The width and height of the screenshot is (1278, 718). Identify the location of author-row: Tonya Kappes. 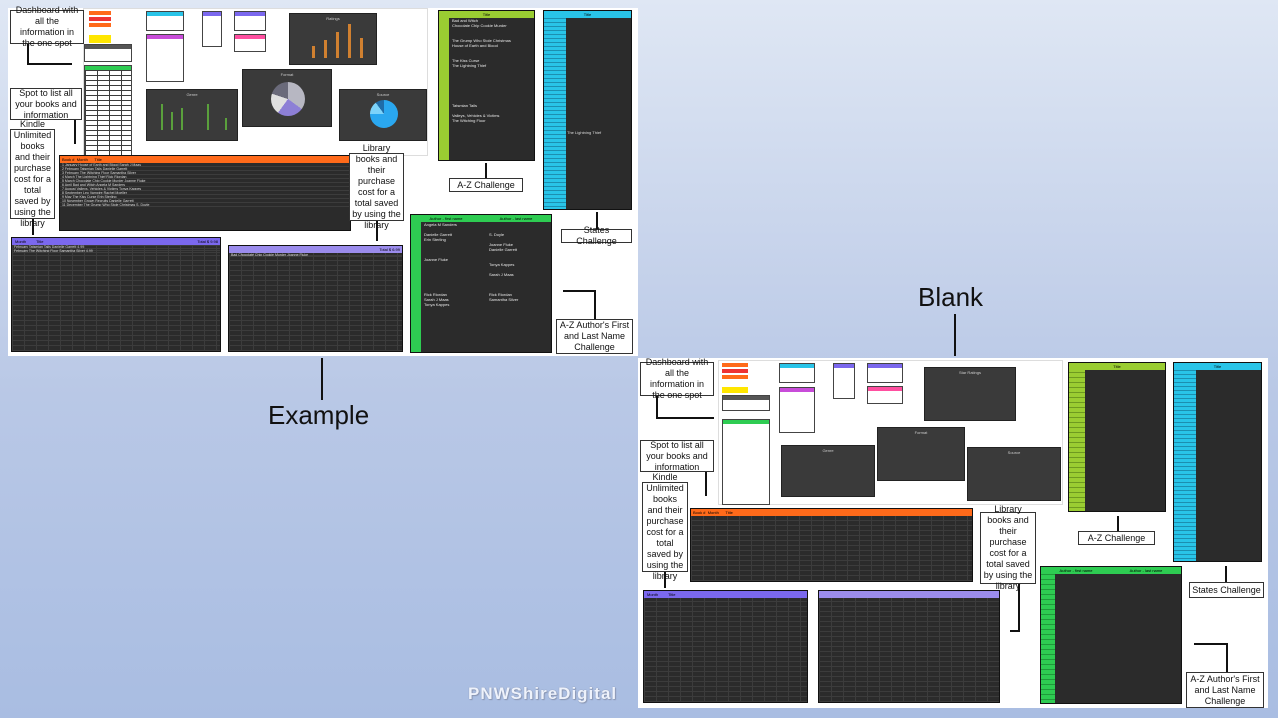
(486, 304).